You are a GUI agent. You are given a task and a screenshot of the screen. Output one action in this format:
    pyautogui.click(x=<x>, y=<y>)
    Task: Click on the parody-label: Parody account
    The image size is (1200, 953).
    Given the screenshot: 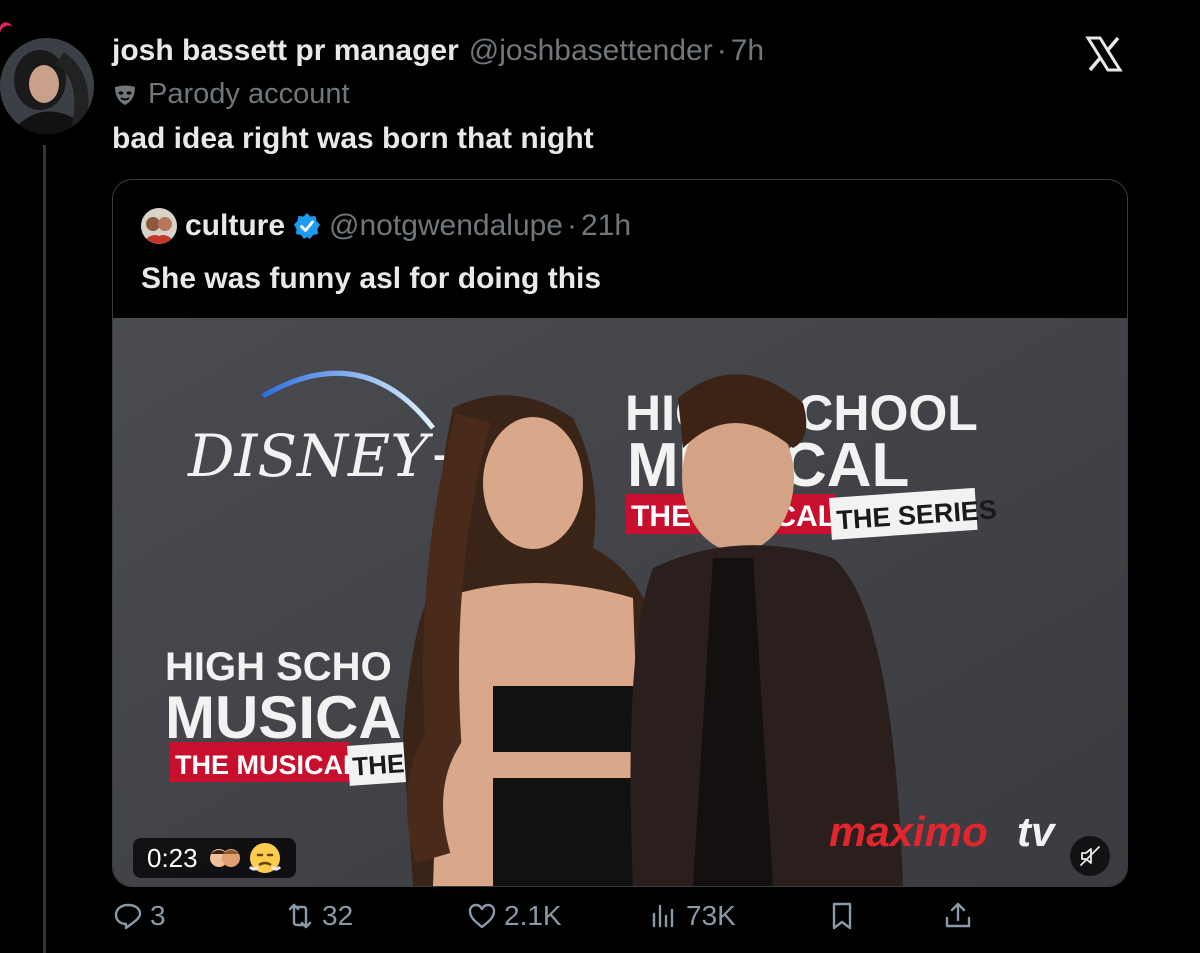 What is the action you would take?
    pyautogui.click(x=231, y=94)
    